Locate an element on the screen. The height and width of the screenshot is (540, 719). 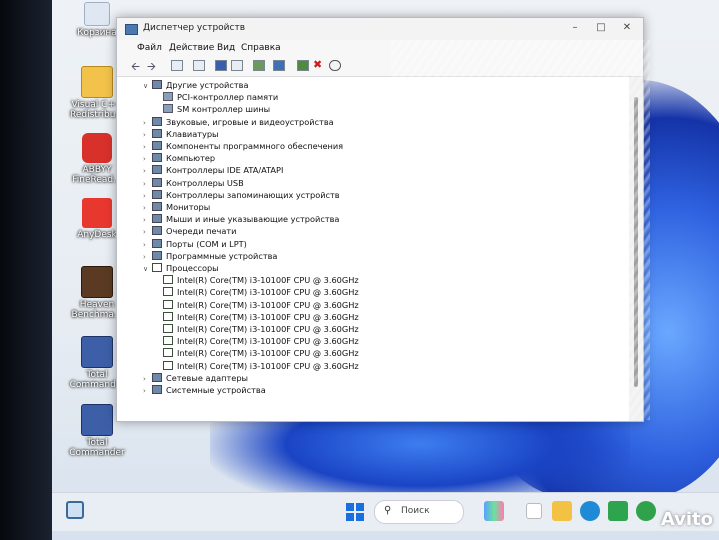
device-manager-icon is located at coordinates (131, 29).